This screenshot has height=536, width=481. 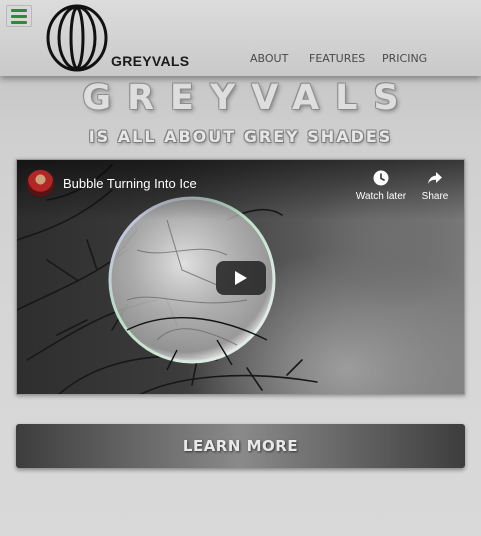 I want to click on play-button, so click(x=241, y=278).